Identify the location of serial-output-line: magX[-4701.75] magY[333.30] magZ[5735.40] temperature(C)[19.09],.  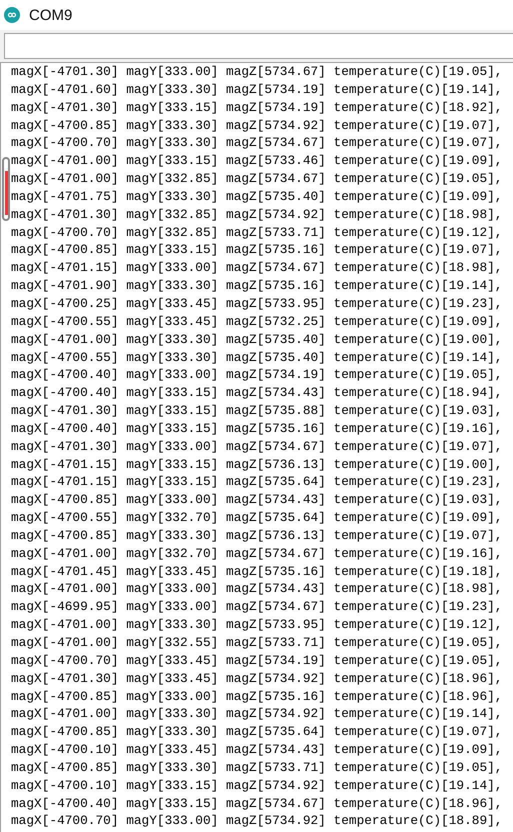
(257, 197).